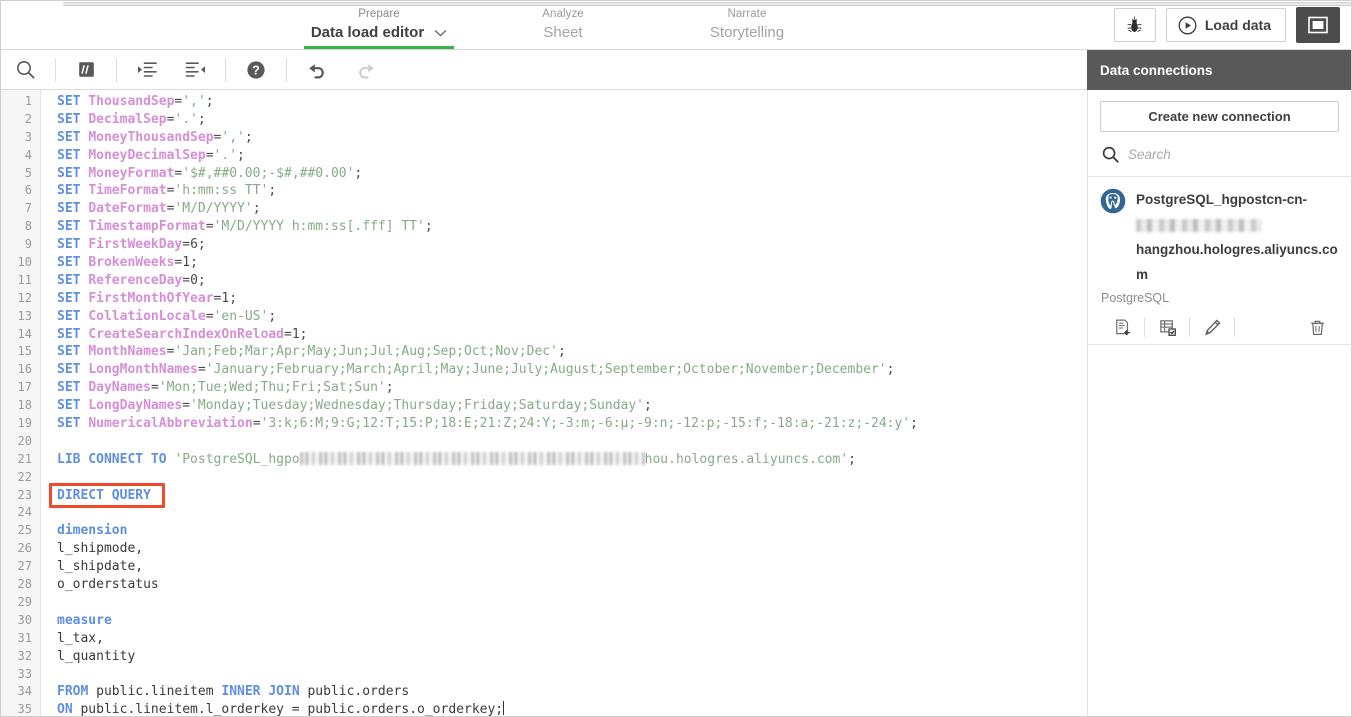  Describe the element at coordinates (264, 692) in the screenshot. I see `code-token: INNER JOIN` at that location.